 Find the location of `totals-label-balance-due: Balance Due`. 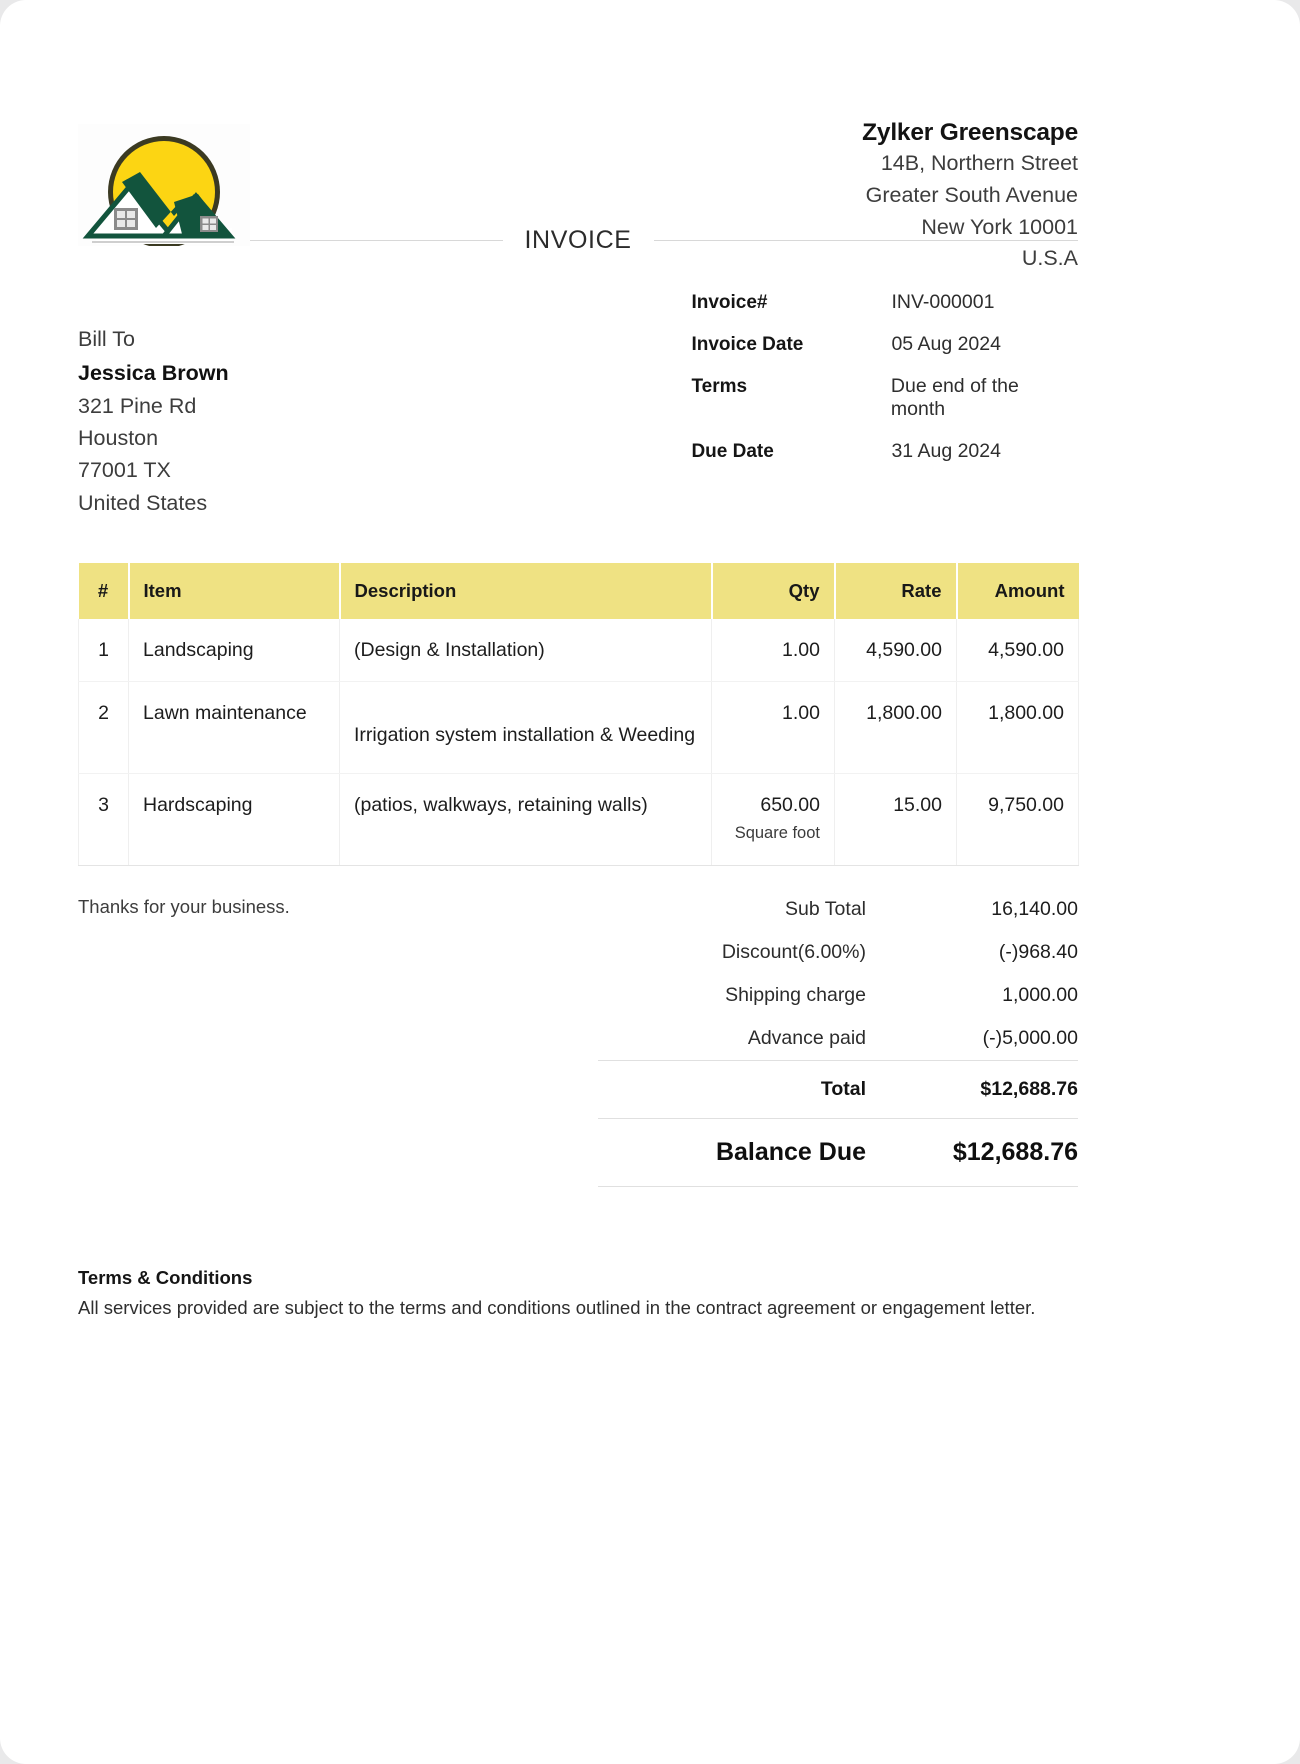

totals-label-balance-due: Balance Due is located at coordinates (790, 1152).